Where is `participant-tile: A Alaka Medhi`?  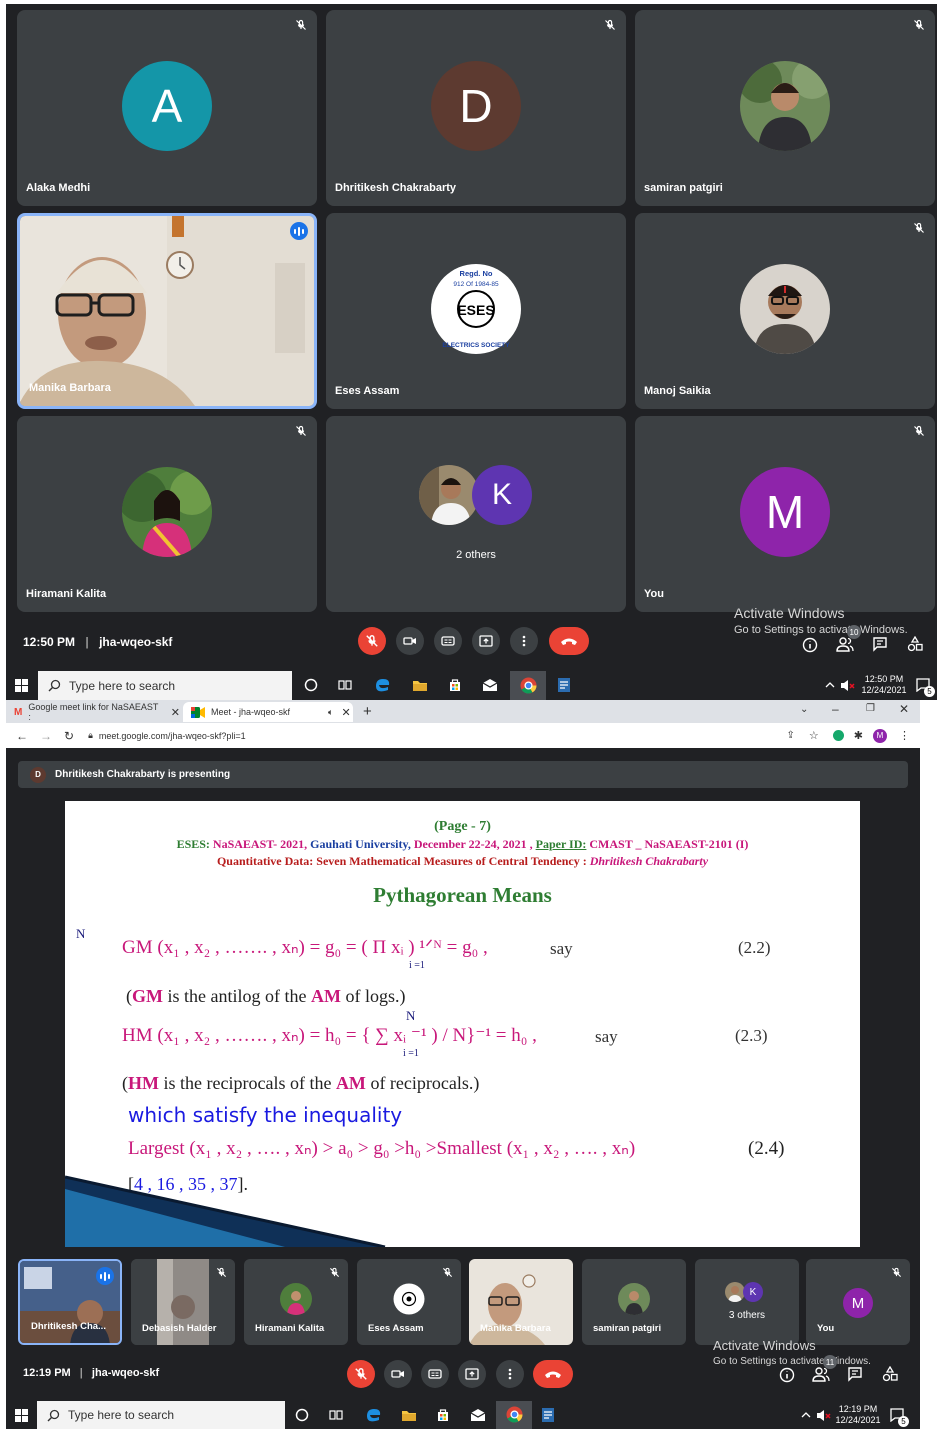
participant-tile: A Alaka Medhi is located at coordinates (167, 108).